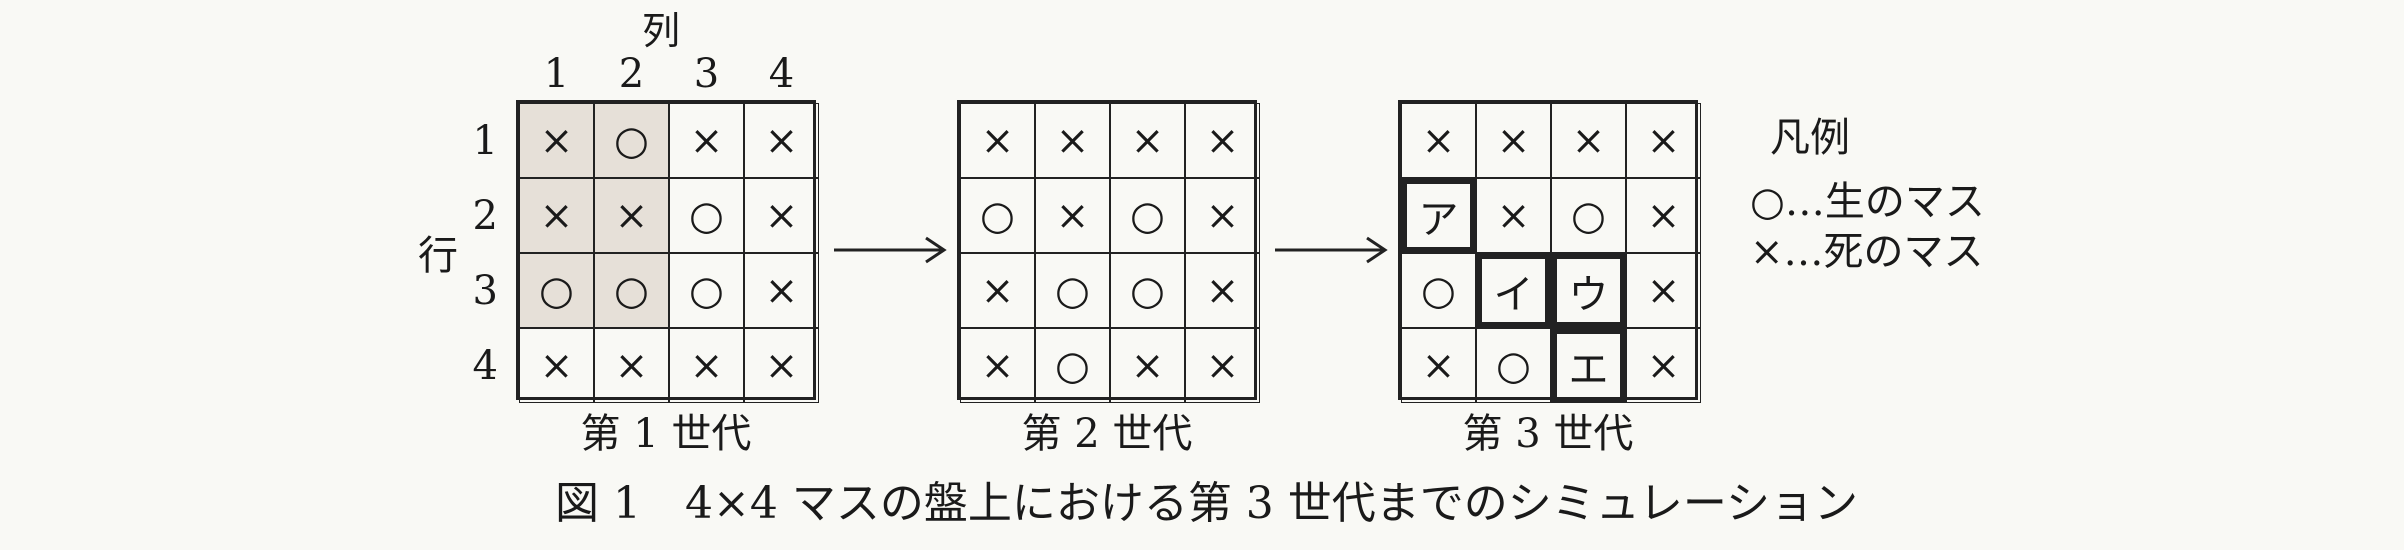 The height and width of the screenshot is (550, 2404). Describe the element at coordinates (438, 256) in the screenshot. I see `row-label: 行` at that location.